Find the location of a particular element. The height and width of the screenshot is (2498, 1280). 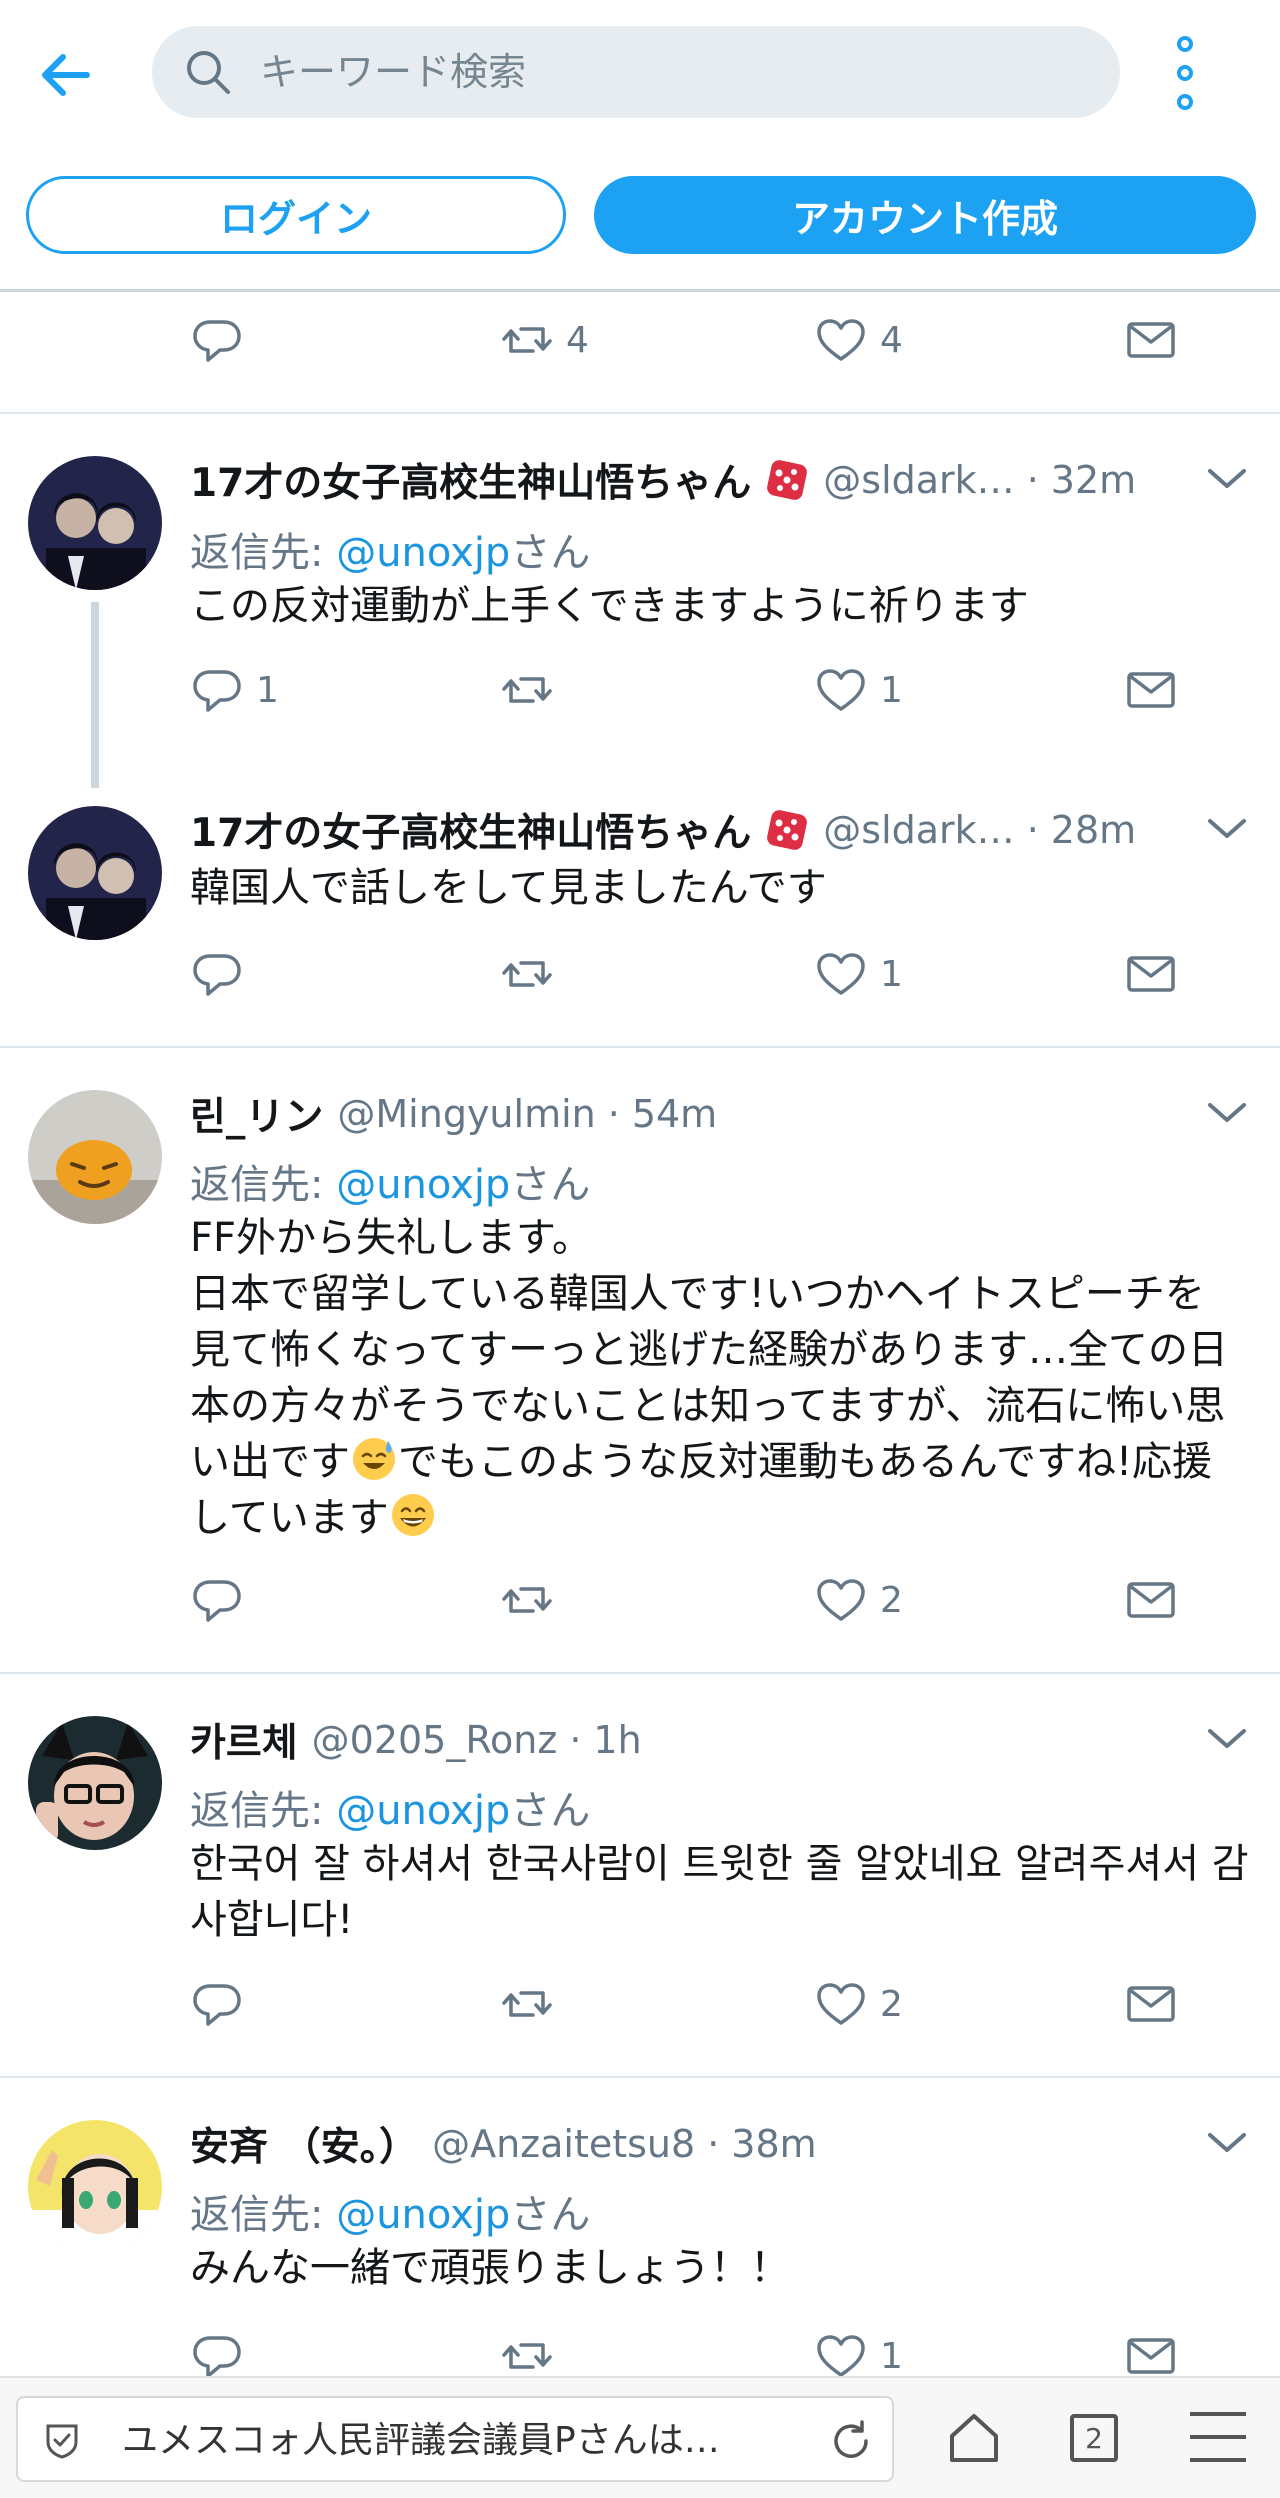

retweet-button: 4 is located at coordinates (544, 340).